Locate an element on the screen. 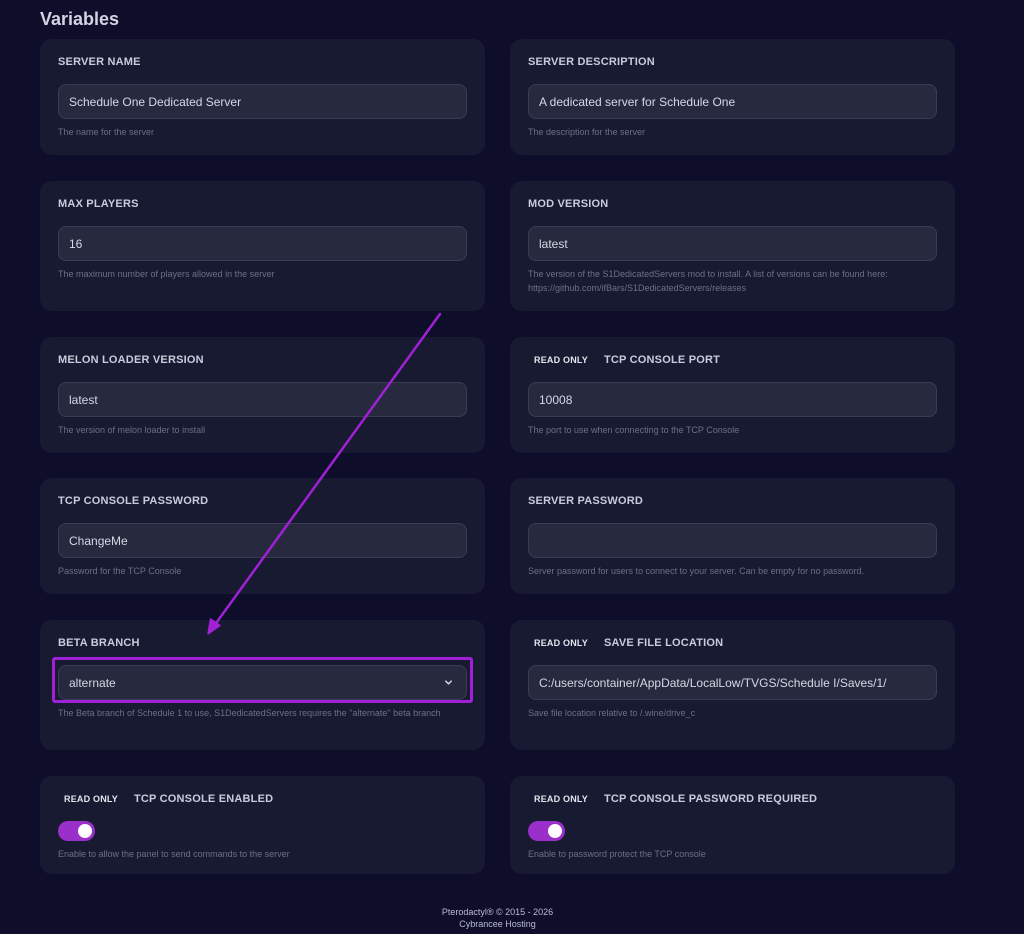 This screenshot has height=934, width=1024. page-title: Variables is located at coordinates (80, 19).